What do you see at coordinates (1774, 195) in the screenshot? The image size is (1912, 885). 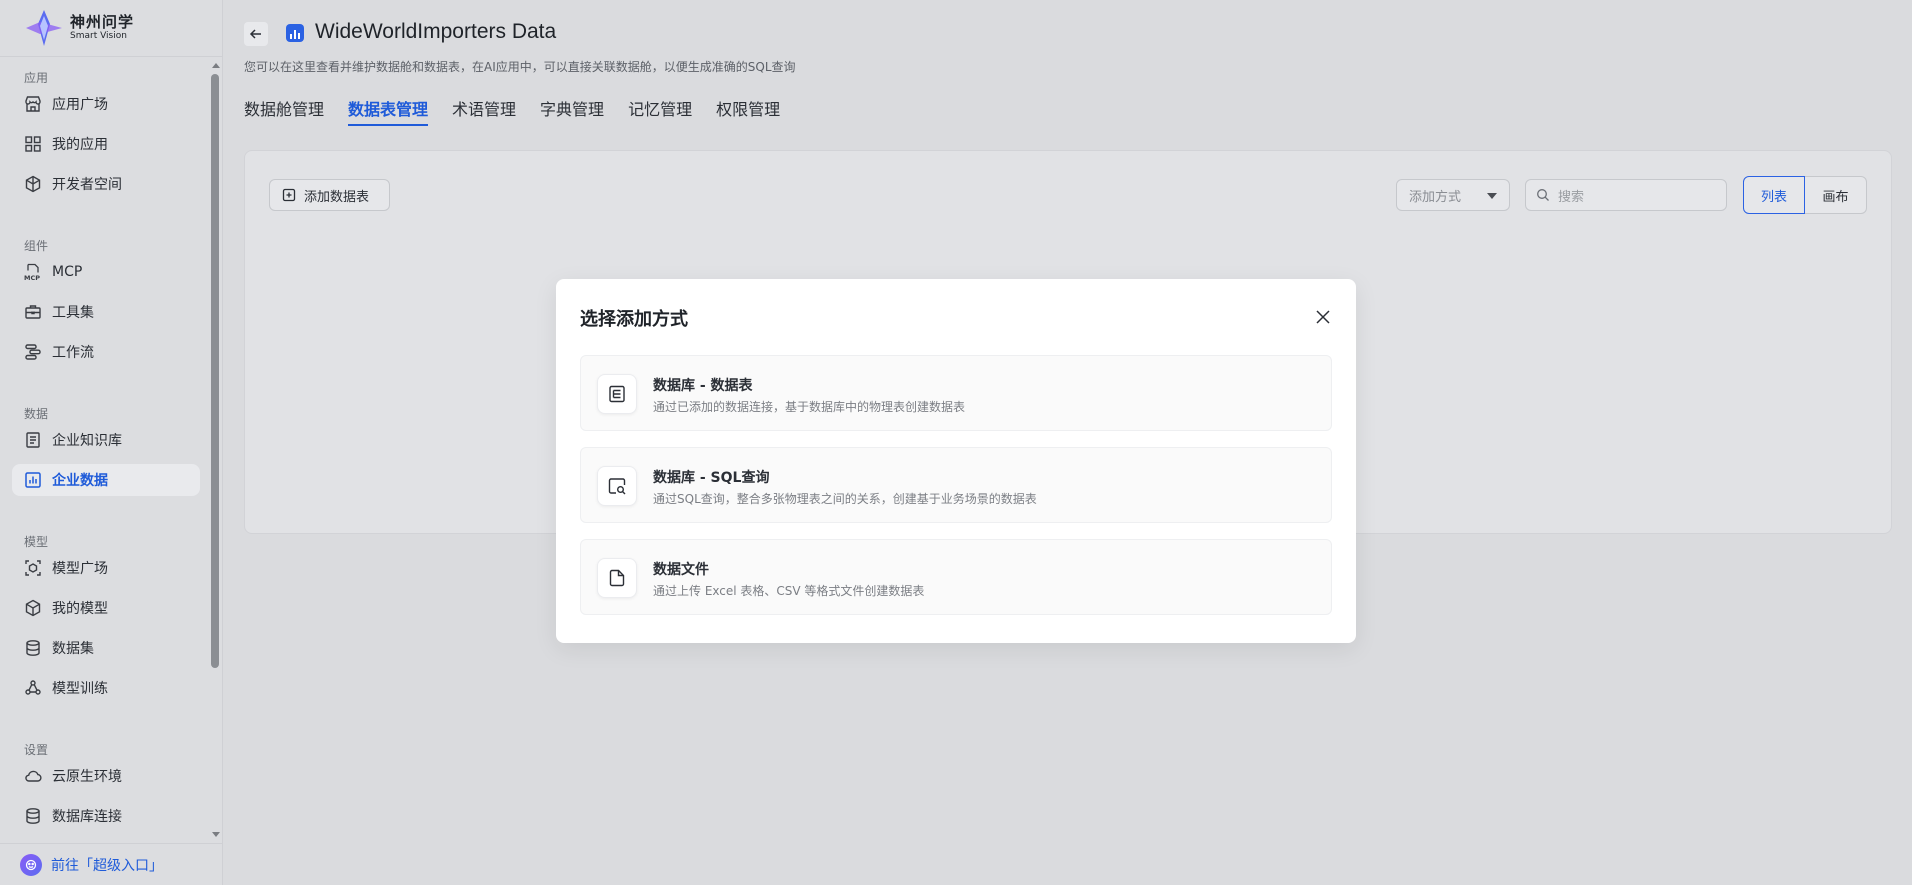 I see `view-list-button: 列表` at bounding box center [1774, 195].